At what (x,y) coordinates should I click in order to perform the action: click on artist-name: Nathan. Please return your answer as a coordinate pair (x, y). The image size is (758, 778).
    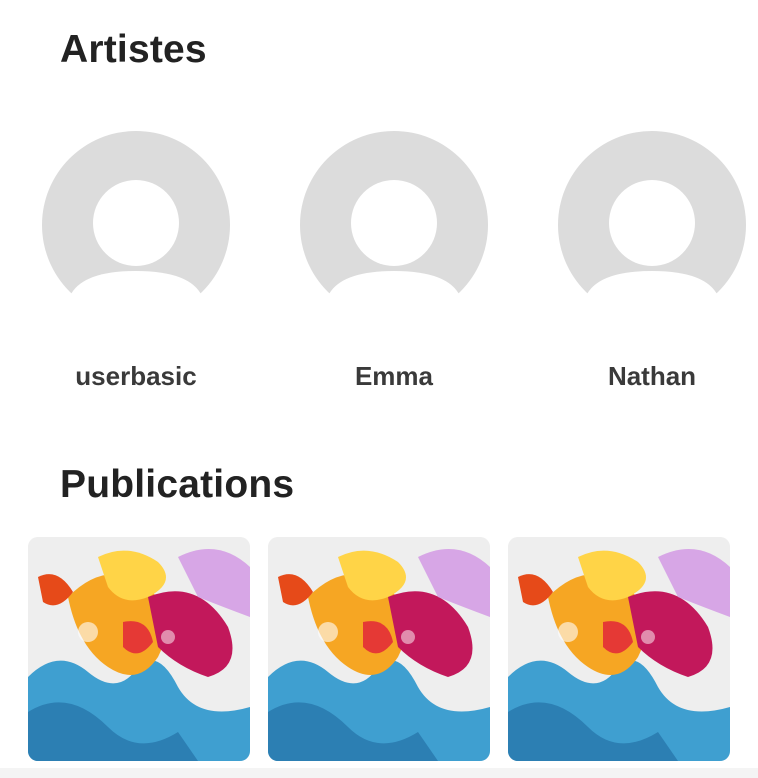
    Looking at the image, I should click on (652, 376).